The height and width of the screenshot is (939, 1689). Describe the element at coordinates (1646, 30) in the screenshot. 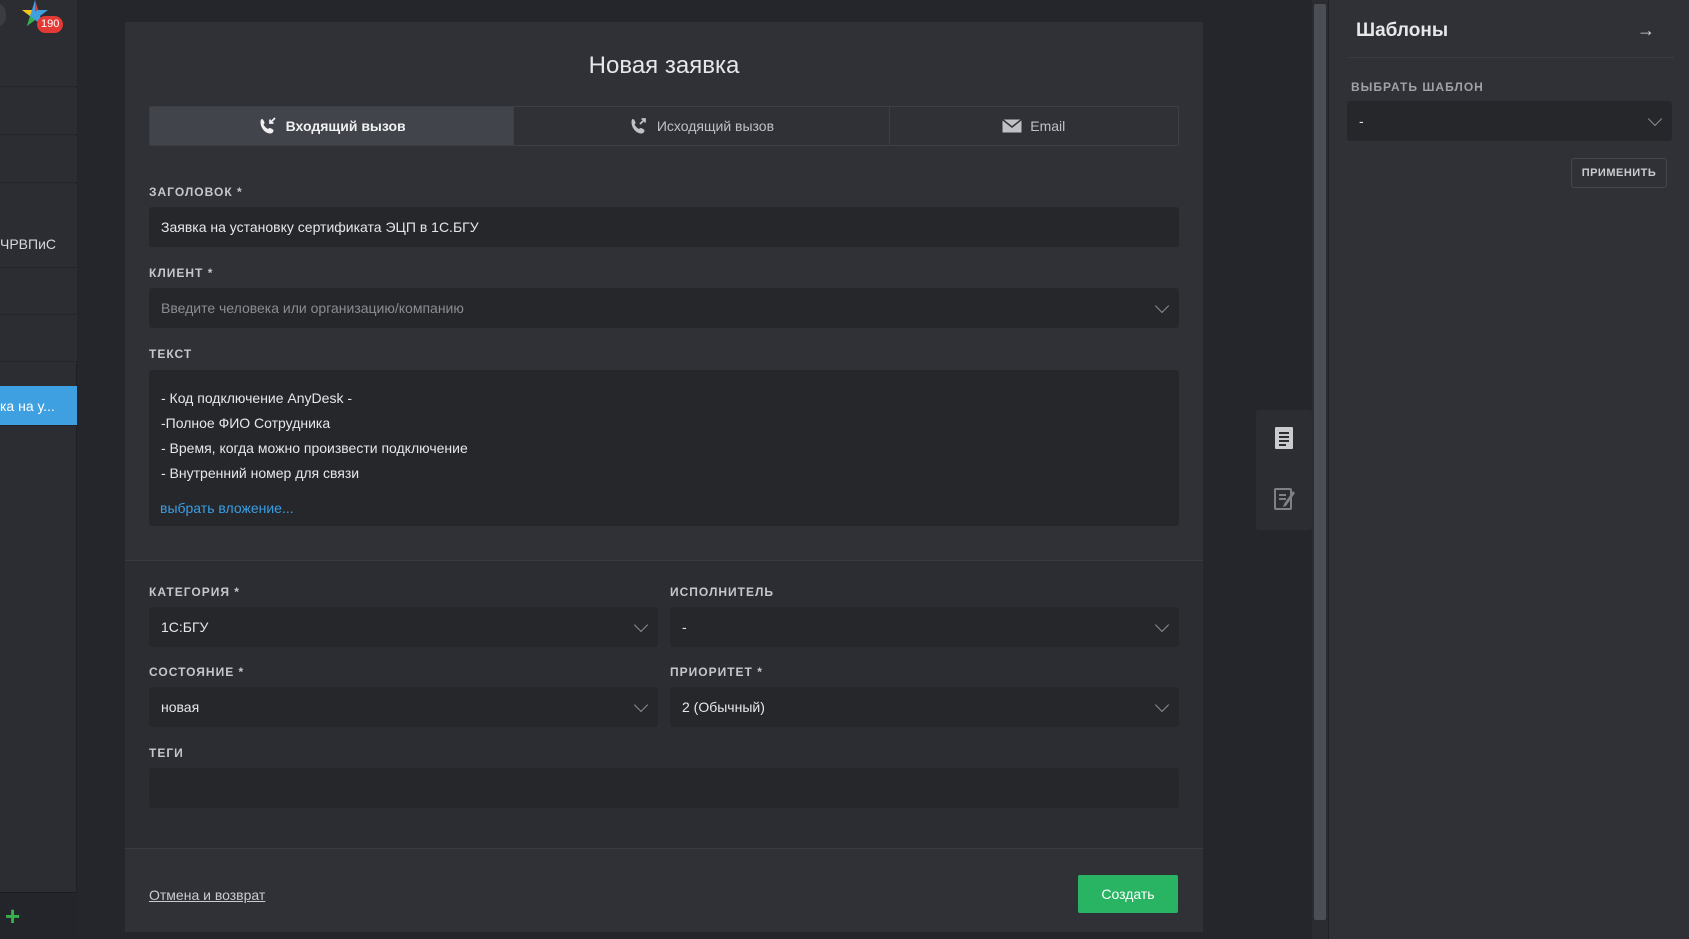

I see `arrow-right-icon: →` at that location.